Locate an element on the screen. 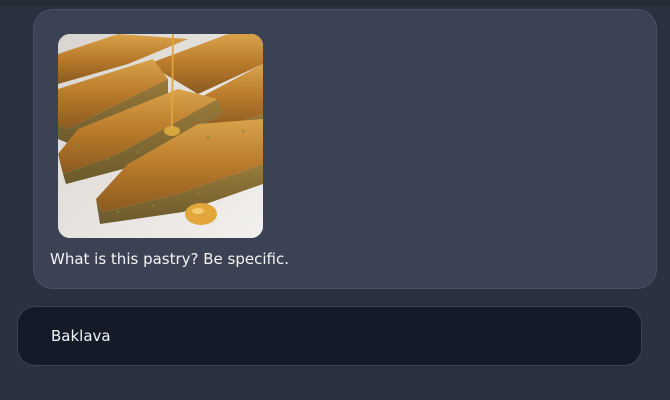 The image size is (670, 400). top-divider is located at coordinates (335, 3).